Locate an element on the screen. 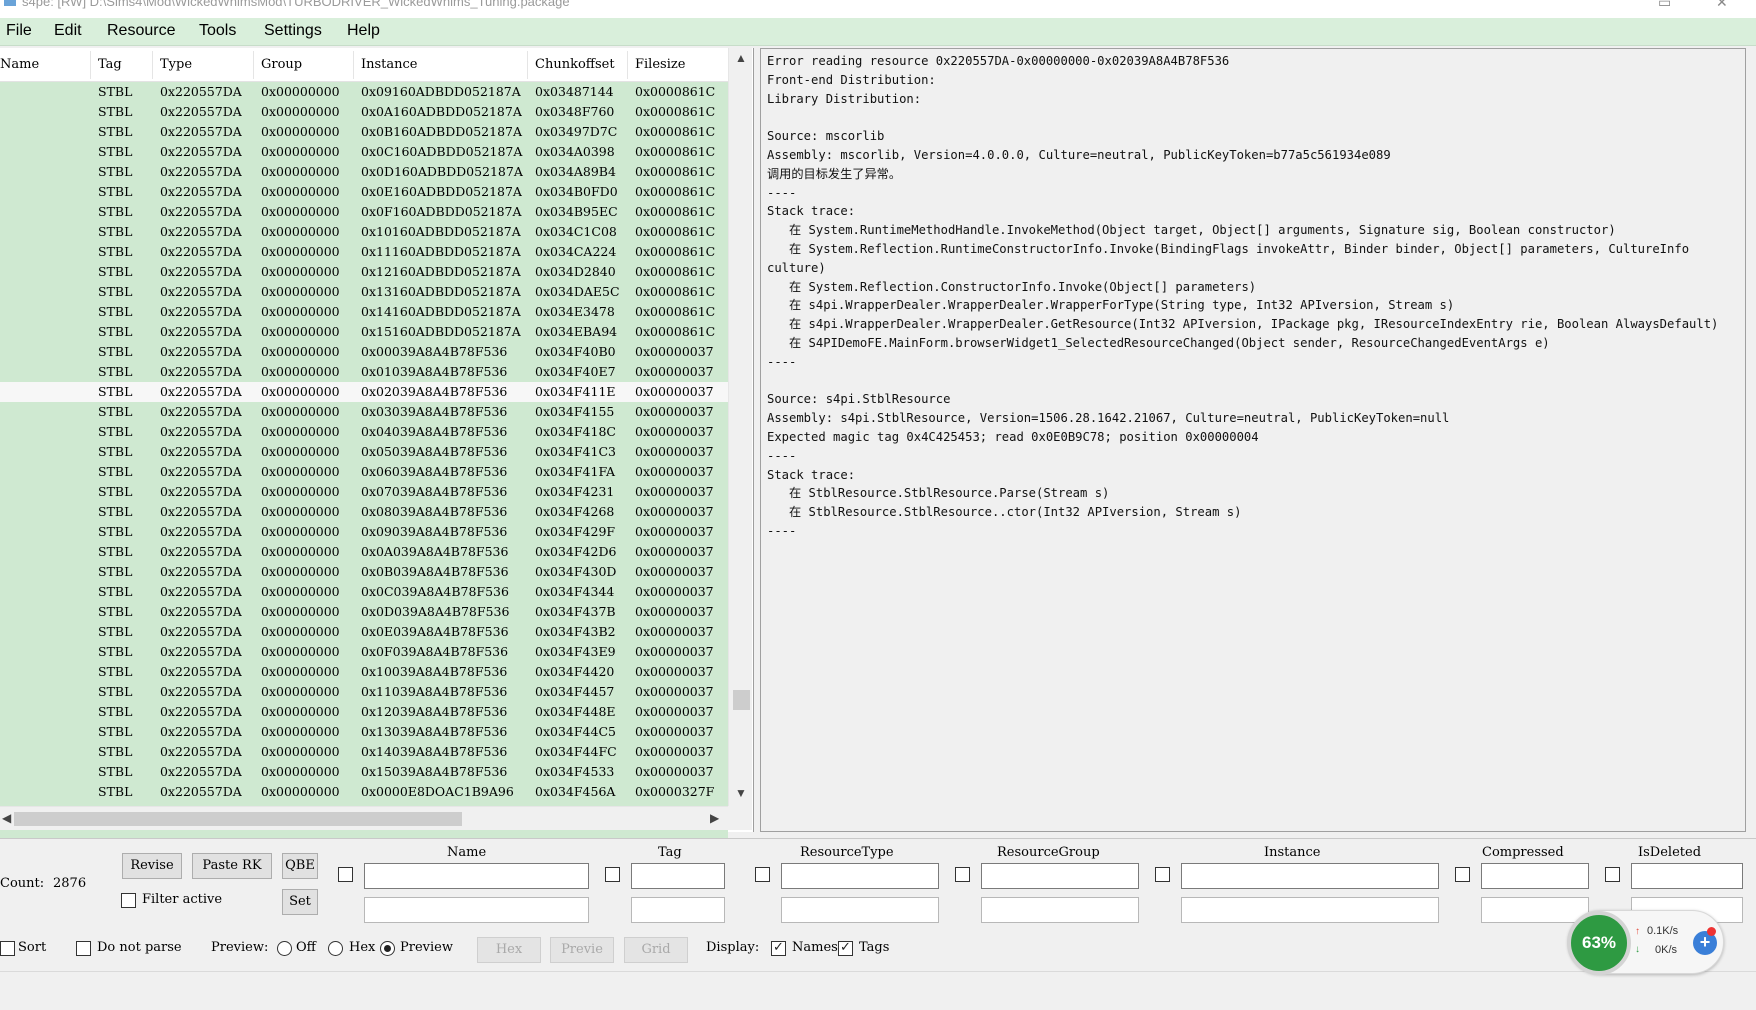 The image size is (1756, 1010). display-tags-checkbox is located at coordinates (845, 947).